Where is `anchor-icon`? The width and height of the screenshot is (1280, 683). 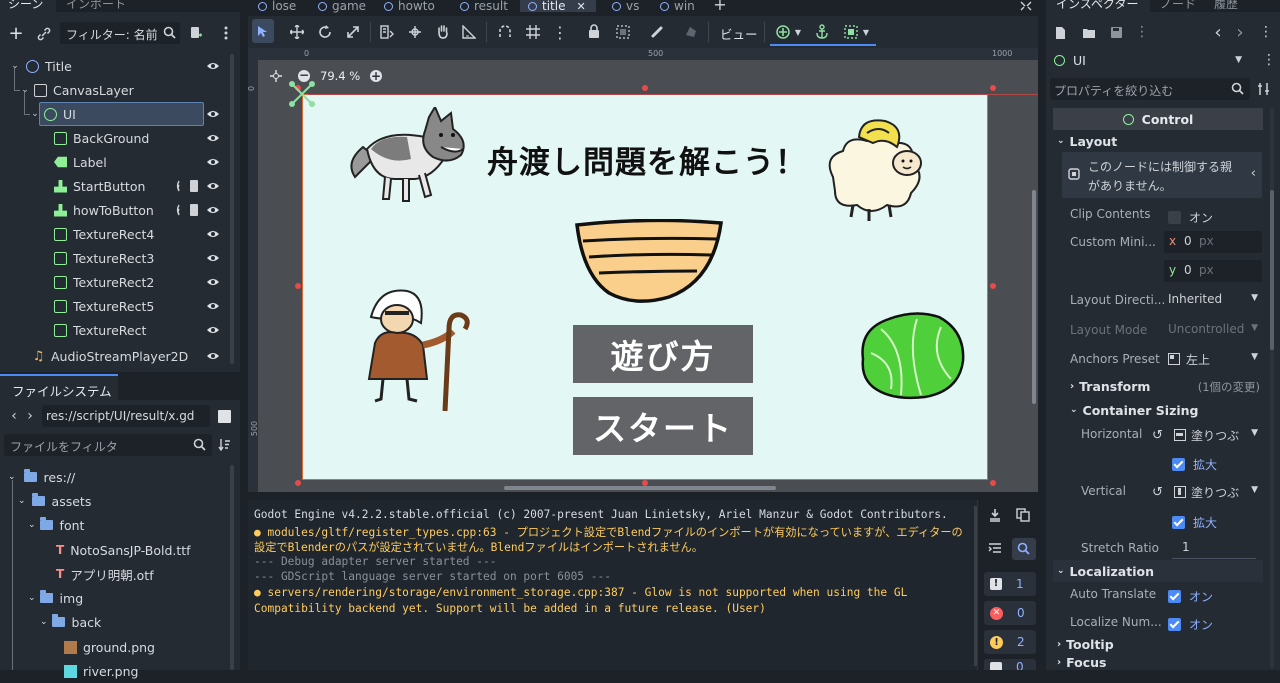
anchor-icon is located at coordinates (822, 31).